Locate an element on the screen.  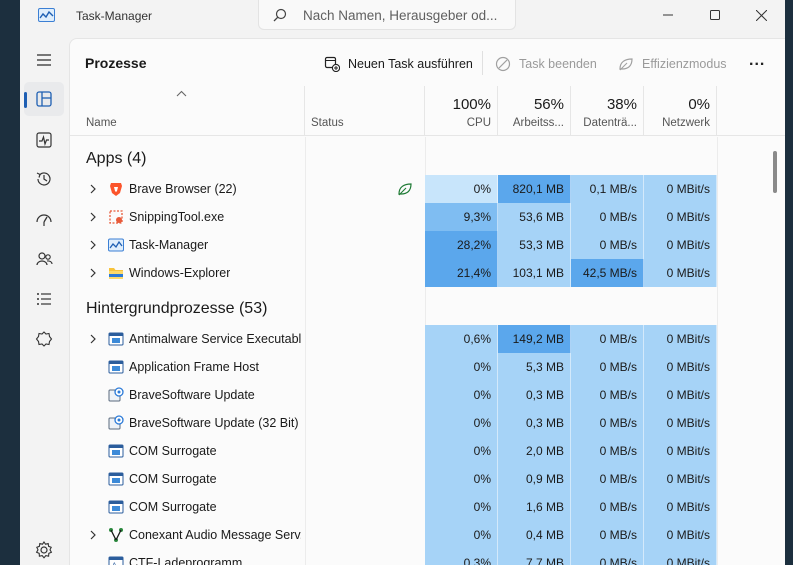
efficiency-mode-button: Effizienzmodus is located at coordinates (672, 64).